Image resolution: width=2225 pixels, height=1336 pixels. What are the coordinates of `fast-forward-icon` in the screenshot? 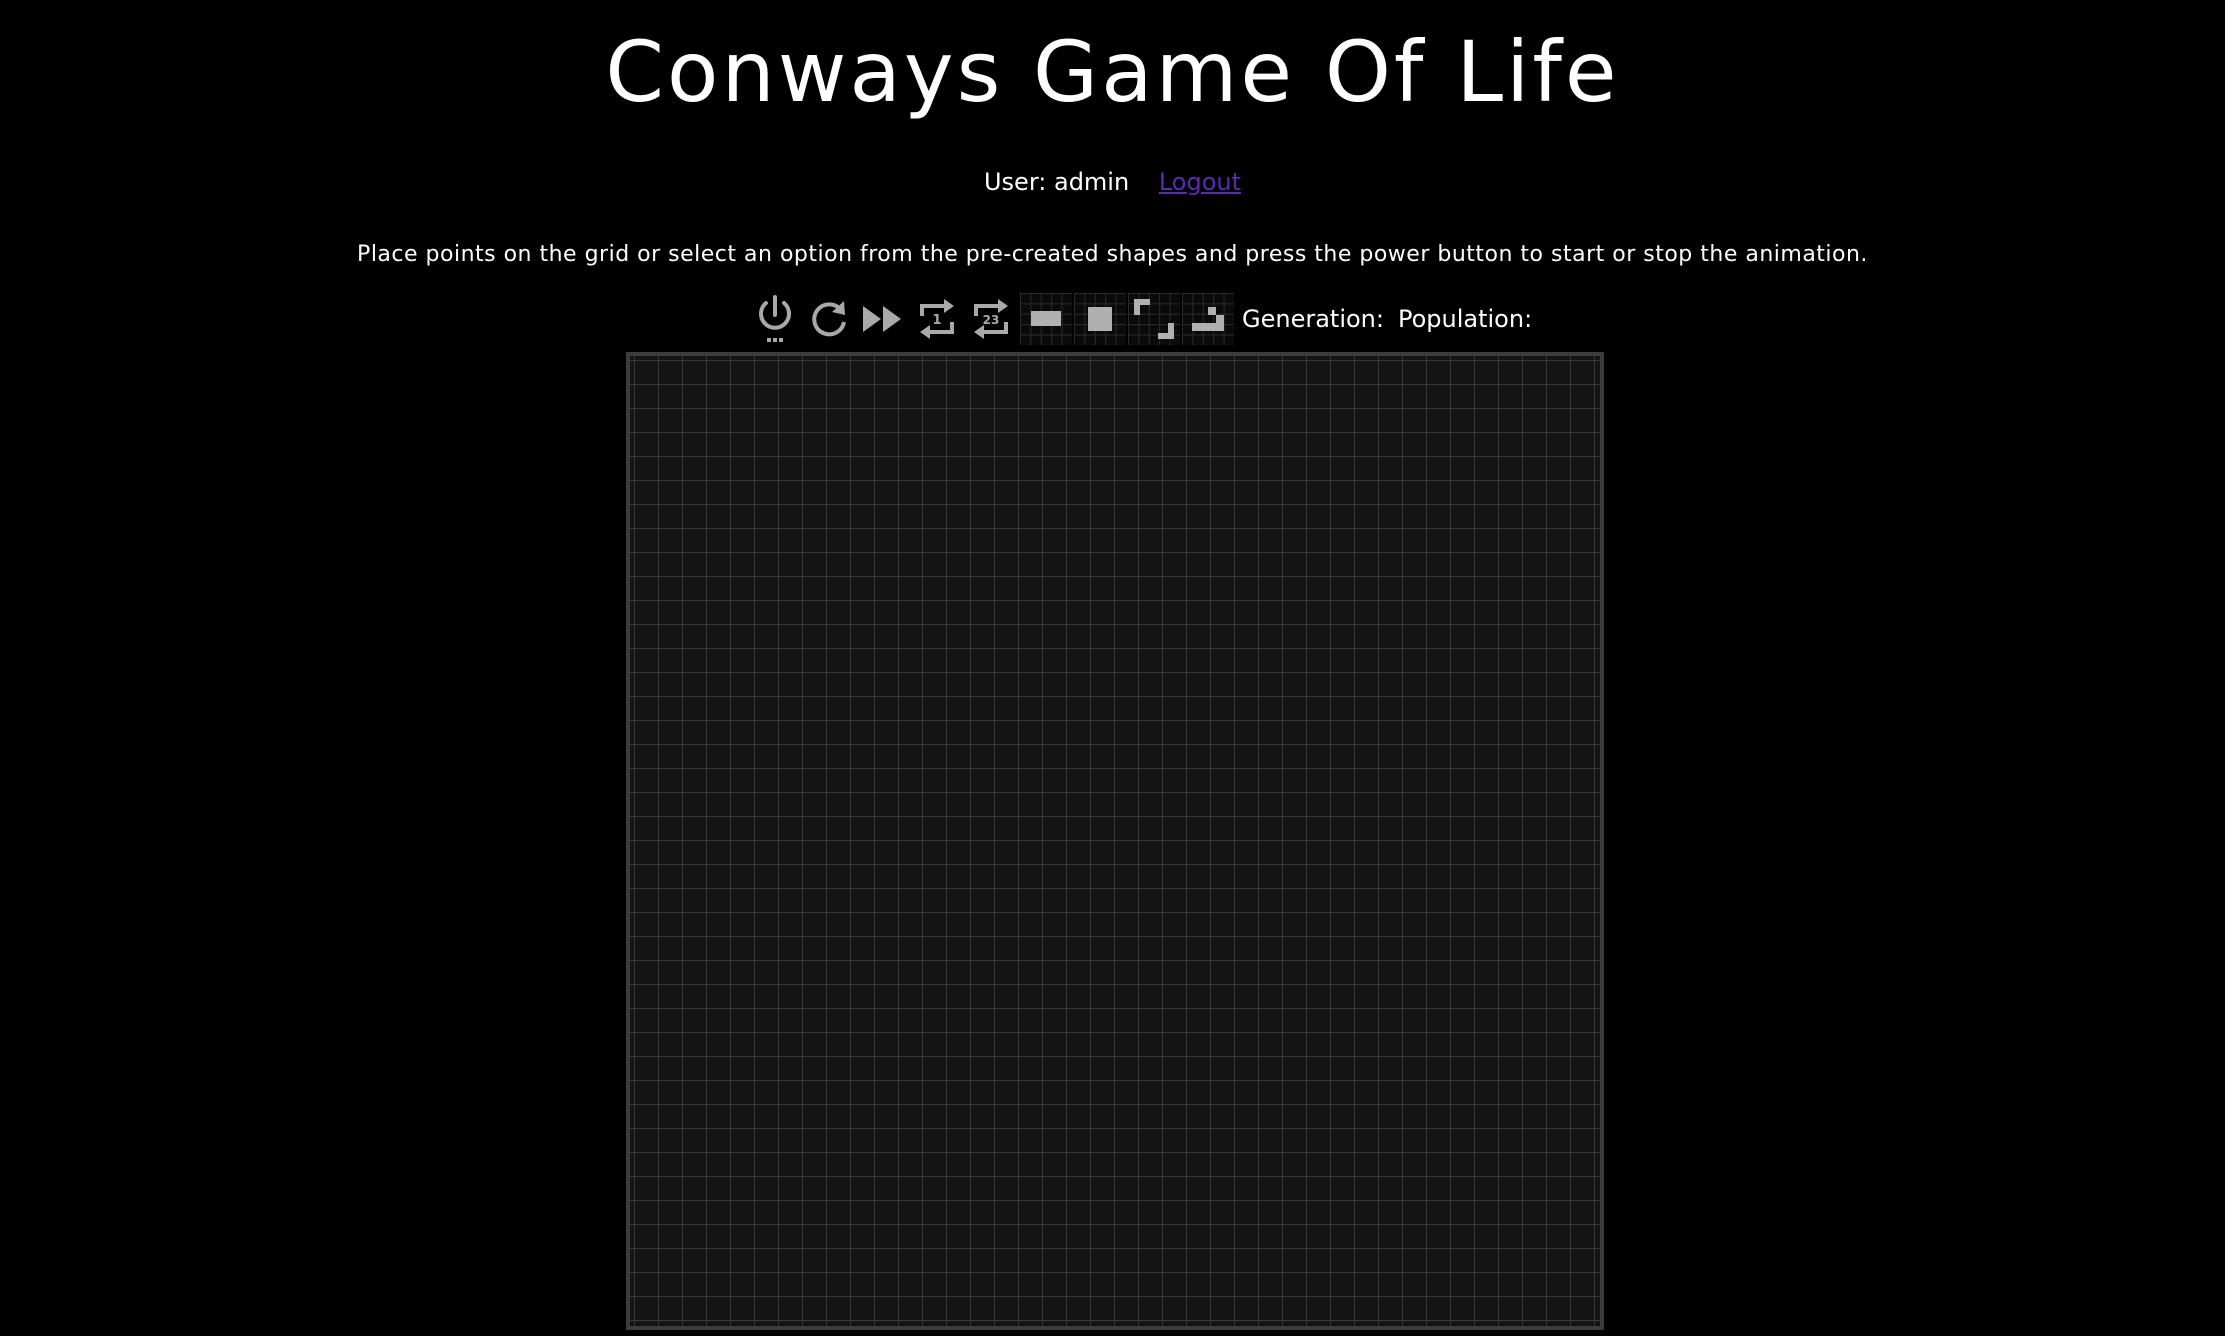 It's located at (882, 319).